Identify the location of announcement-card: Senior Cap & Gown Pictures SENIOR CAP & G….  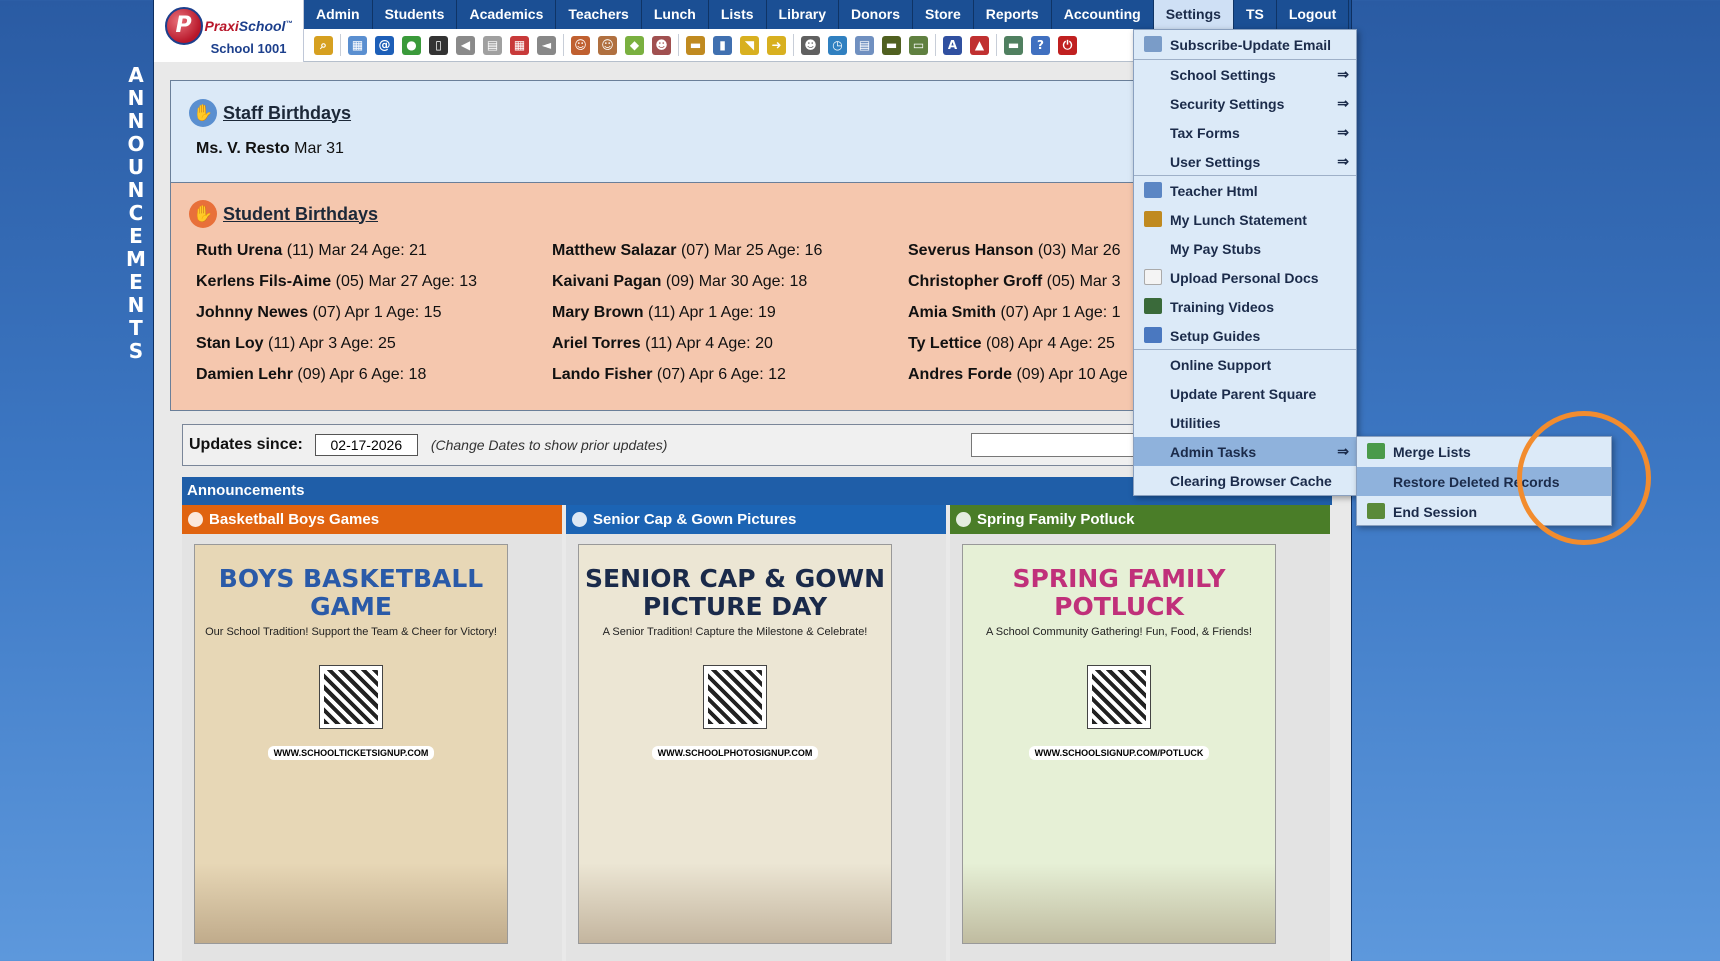
(756, 733).